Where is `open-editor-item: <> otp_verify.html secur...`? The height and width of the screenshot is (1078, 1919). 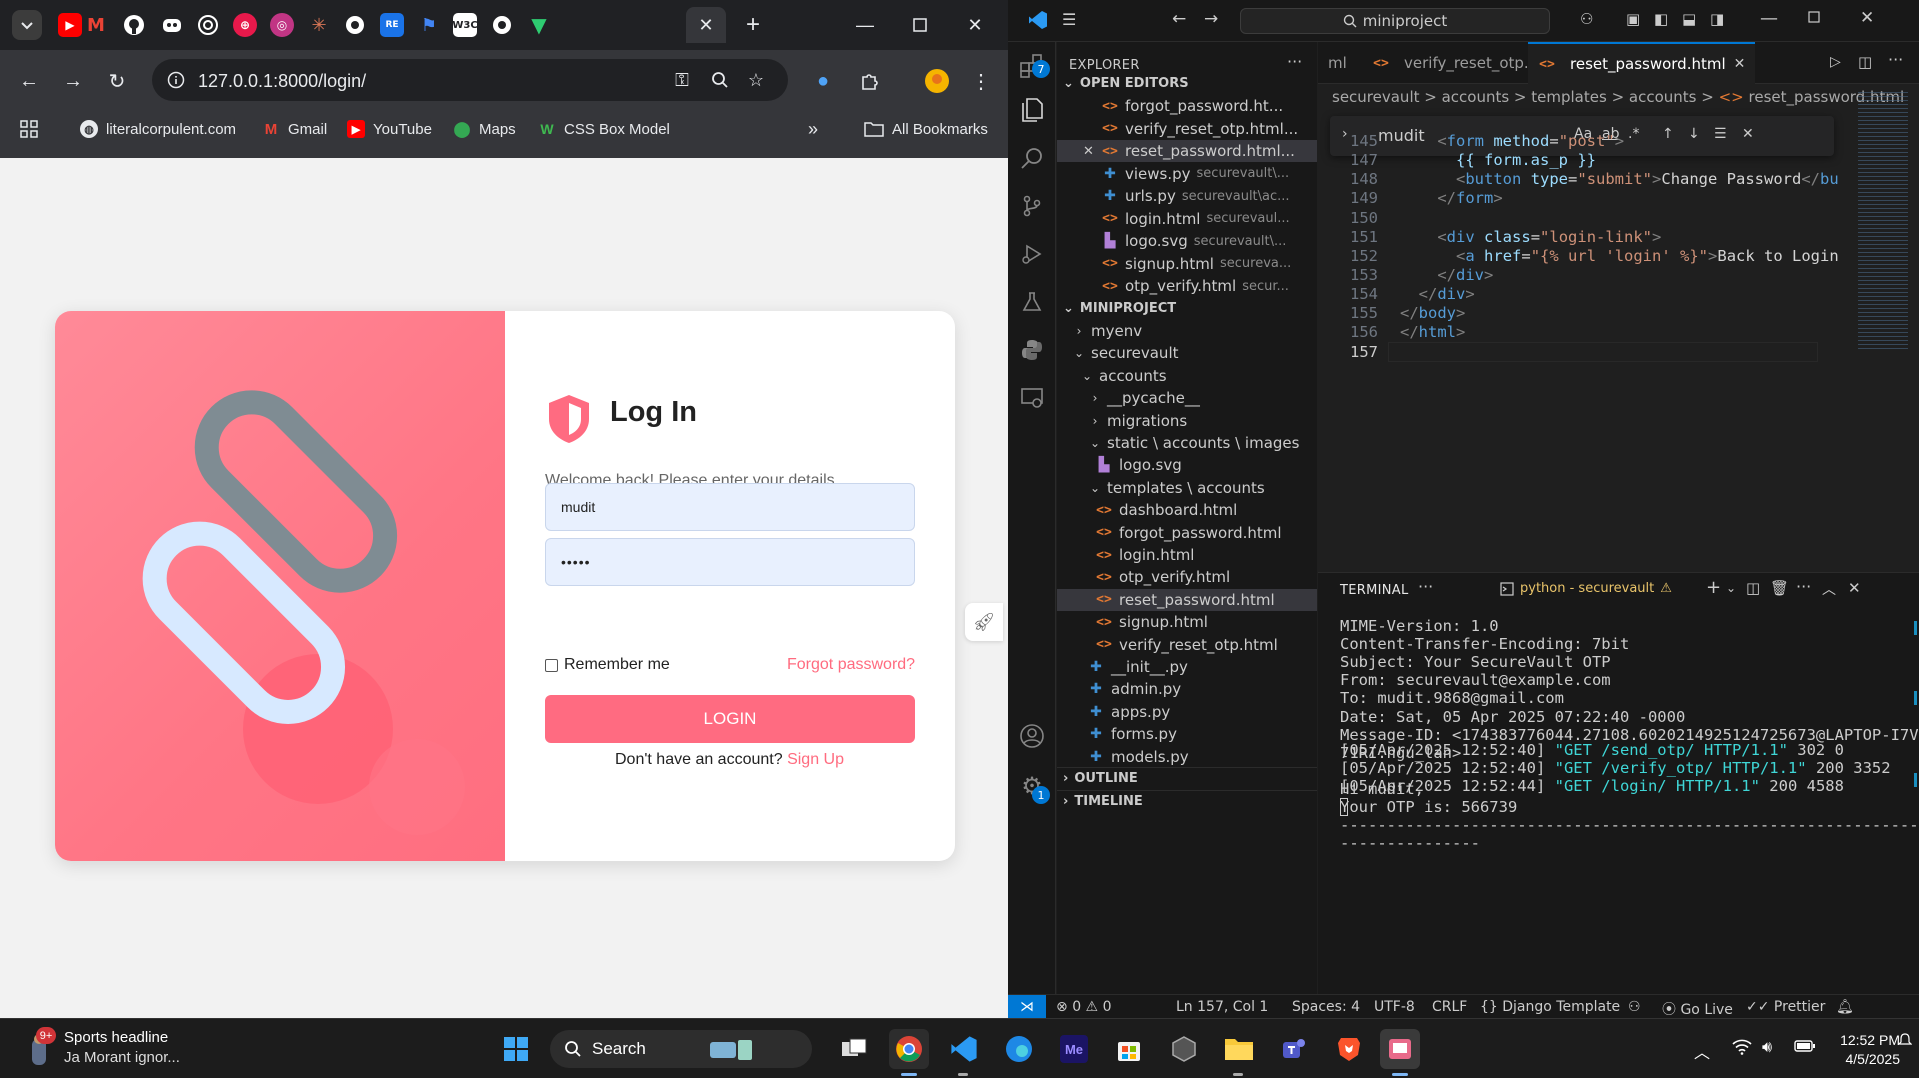 open-editor-item: <> otp_verify.html secur... is located at coordinates (1187, 286).